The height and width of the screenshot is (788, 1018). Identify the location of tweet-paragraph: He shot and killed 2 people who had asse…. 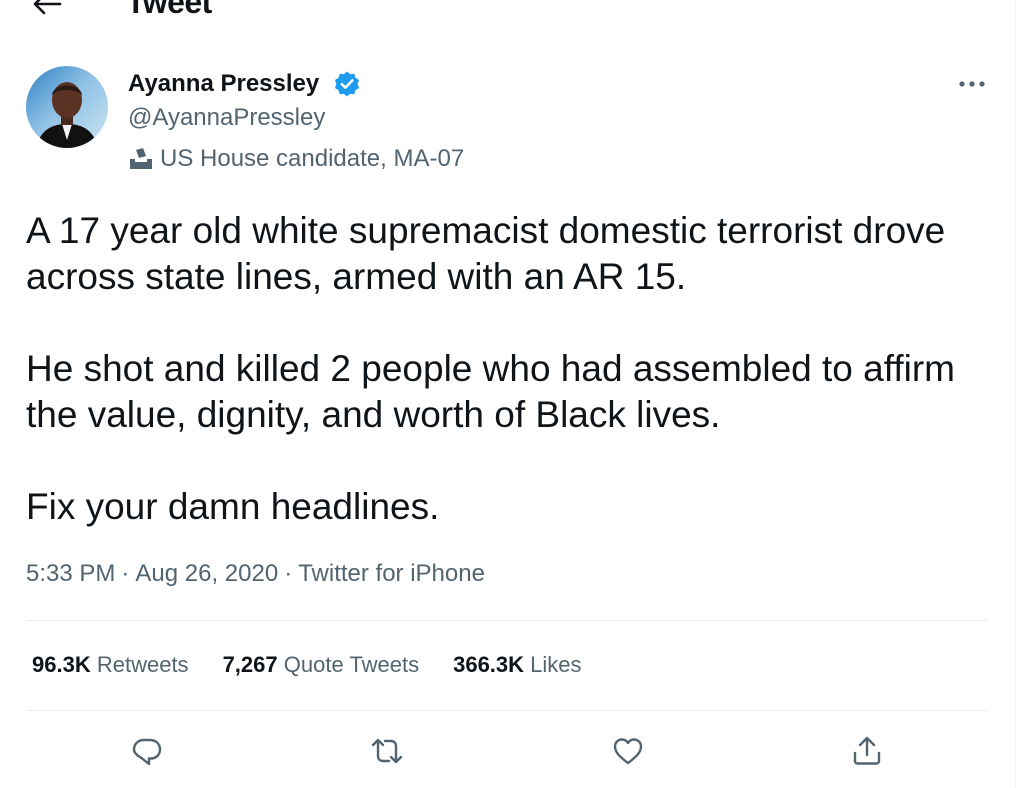
(490, 391).